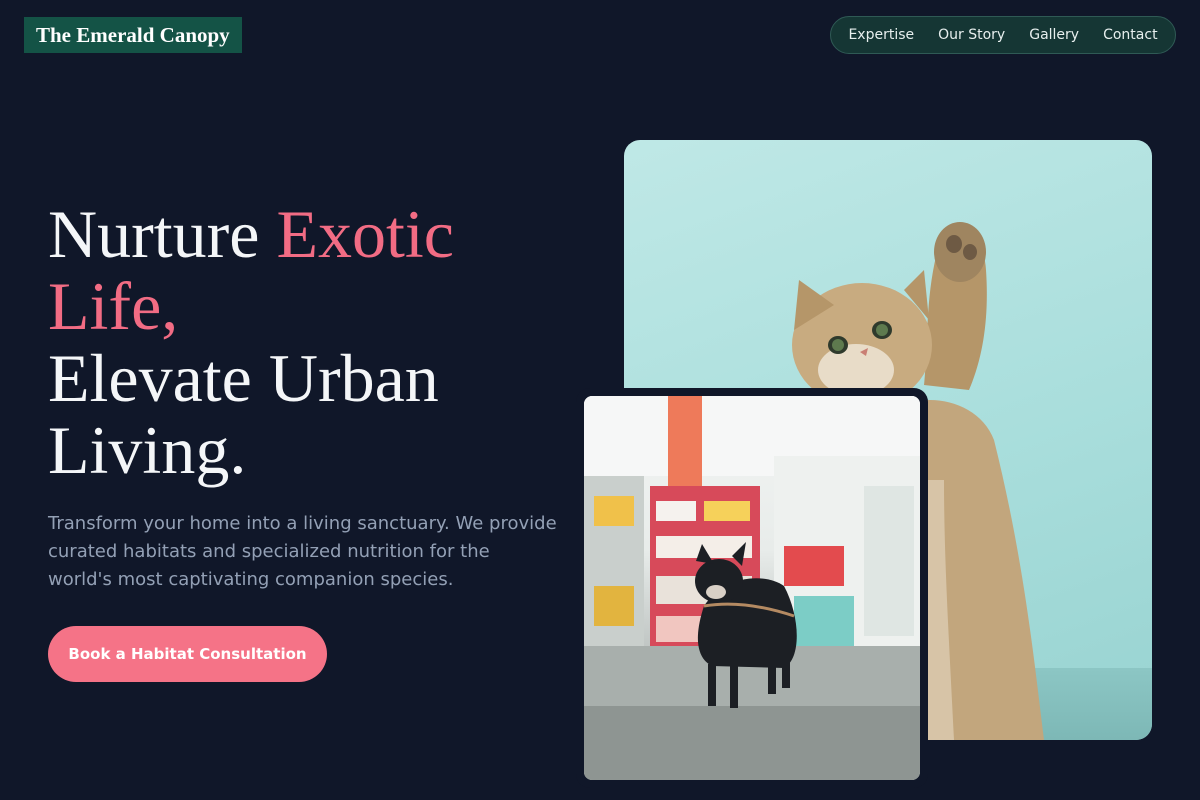  I want to click on nav-item-expertise: Expertise, so click(881, 35).